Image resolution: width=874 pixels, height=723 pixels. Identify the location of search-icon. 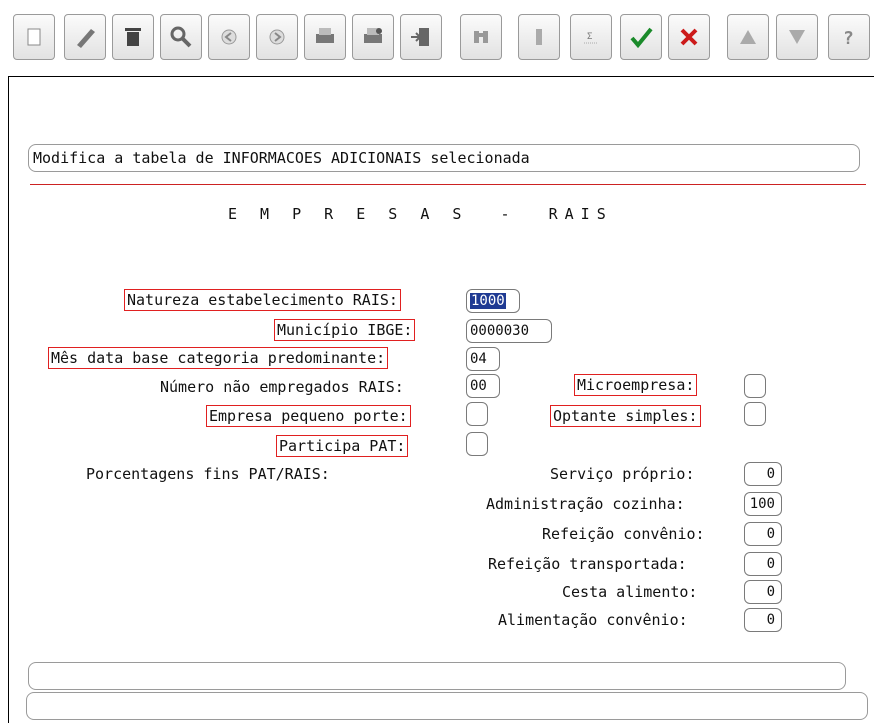
(181, 37).